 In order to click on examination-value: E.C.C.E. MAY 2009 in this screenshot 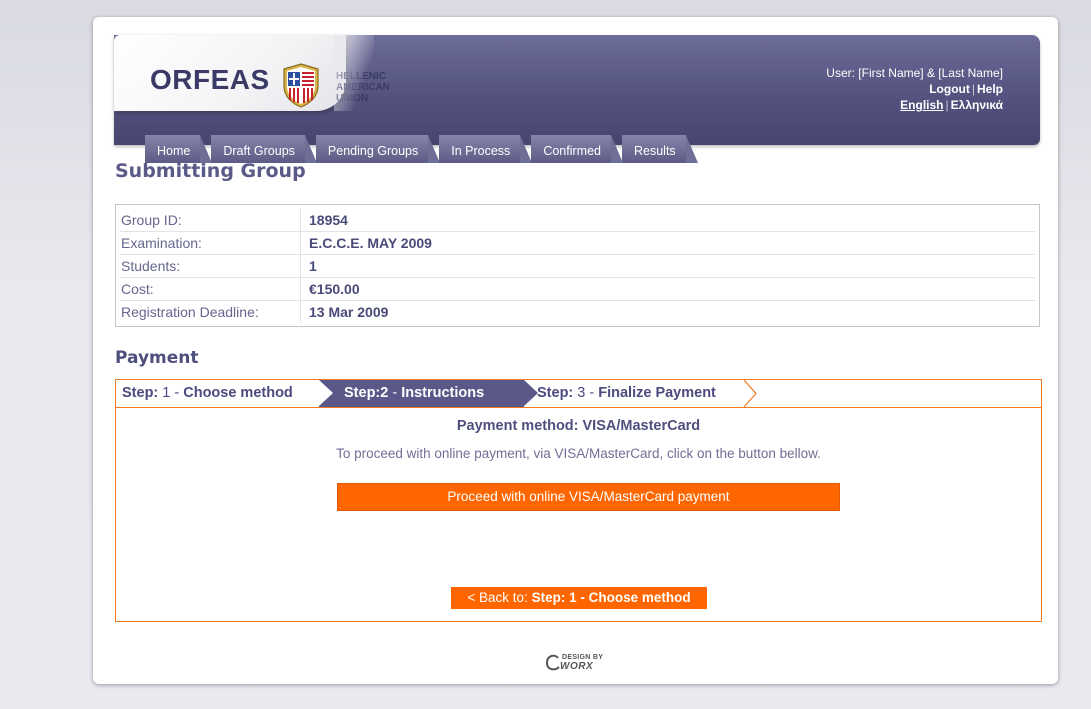, I will do `click(370, 243)`.